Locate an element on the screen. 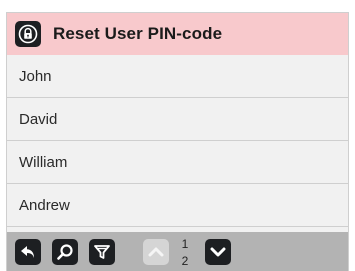 This screenshot has width=355, height=271. search-button is located at coordinates (65, 252).